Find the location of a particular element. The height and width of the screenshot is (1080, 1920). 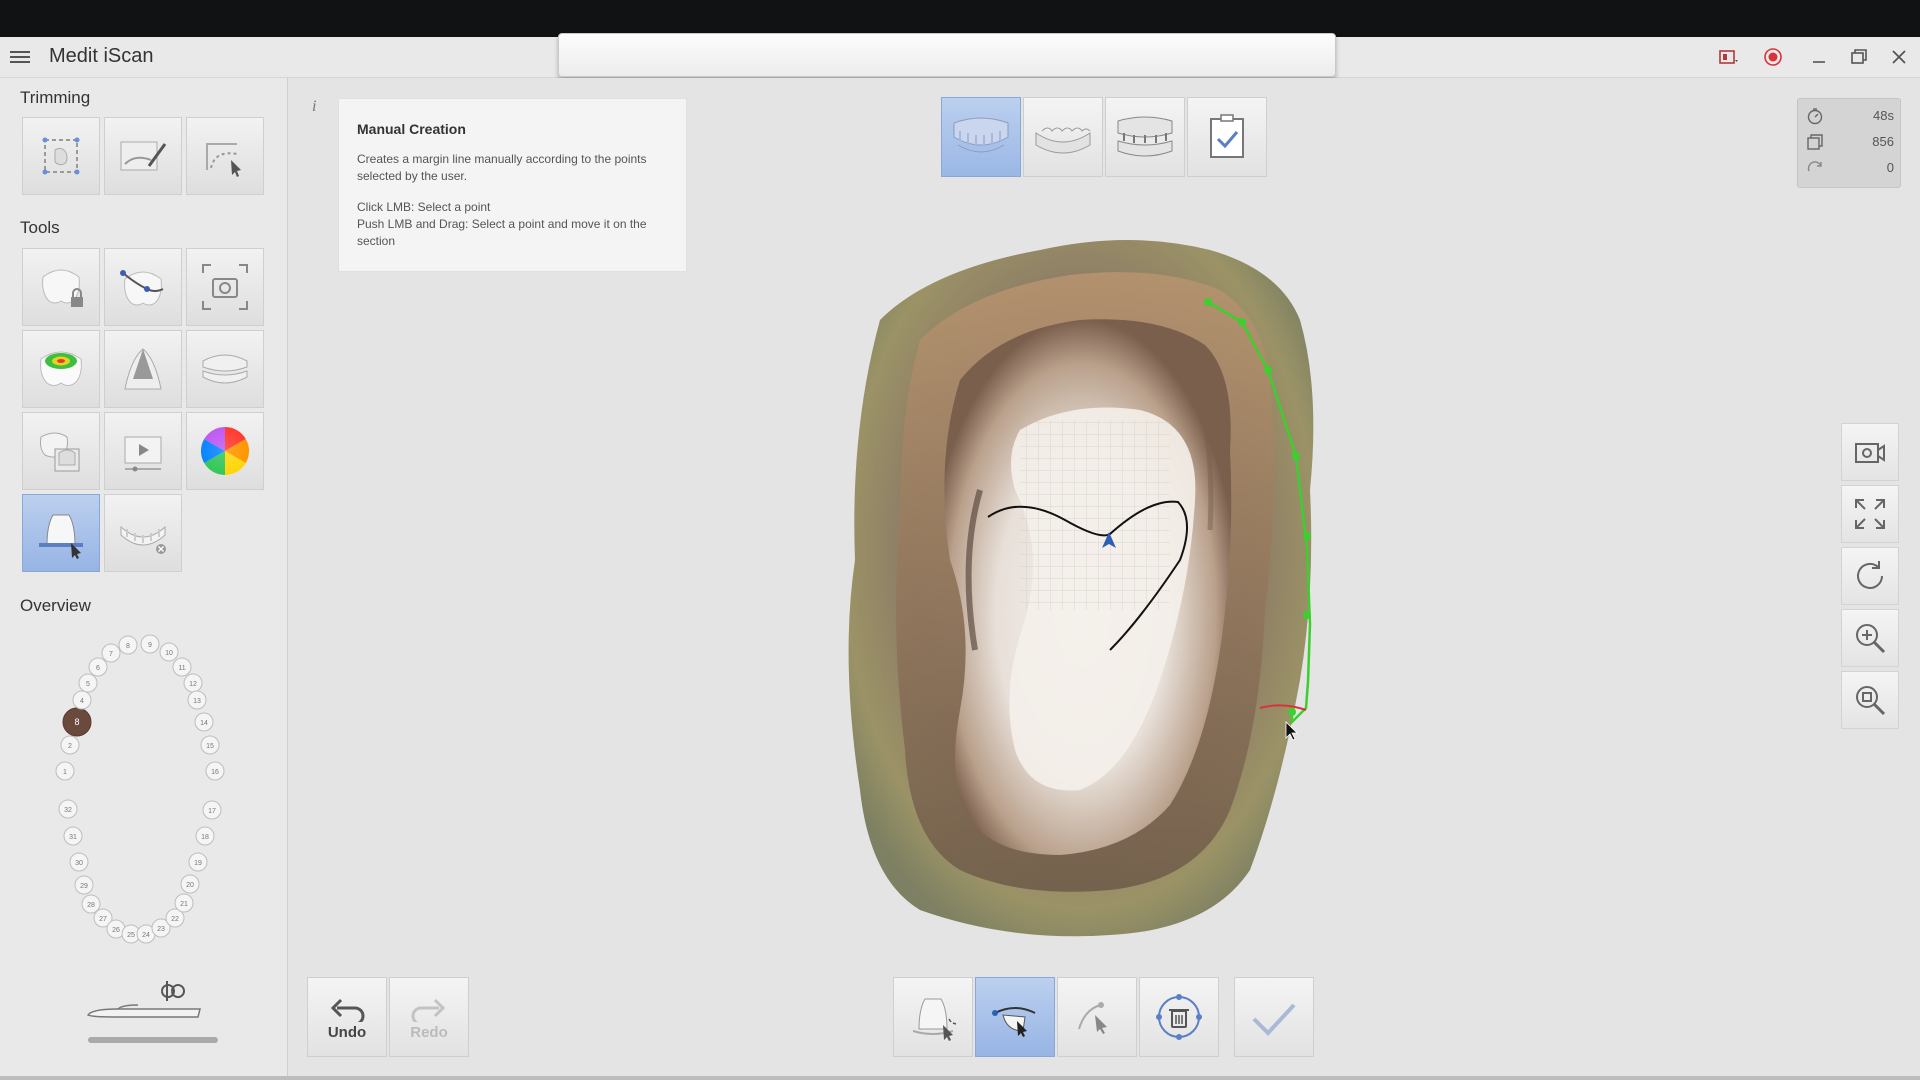

checkmark-icon is located at coordinates (1274, 1019).